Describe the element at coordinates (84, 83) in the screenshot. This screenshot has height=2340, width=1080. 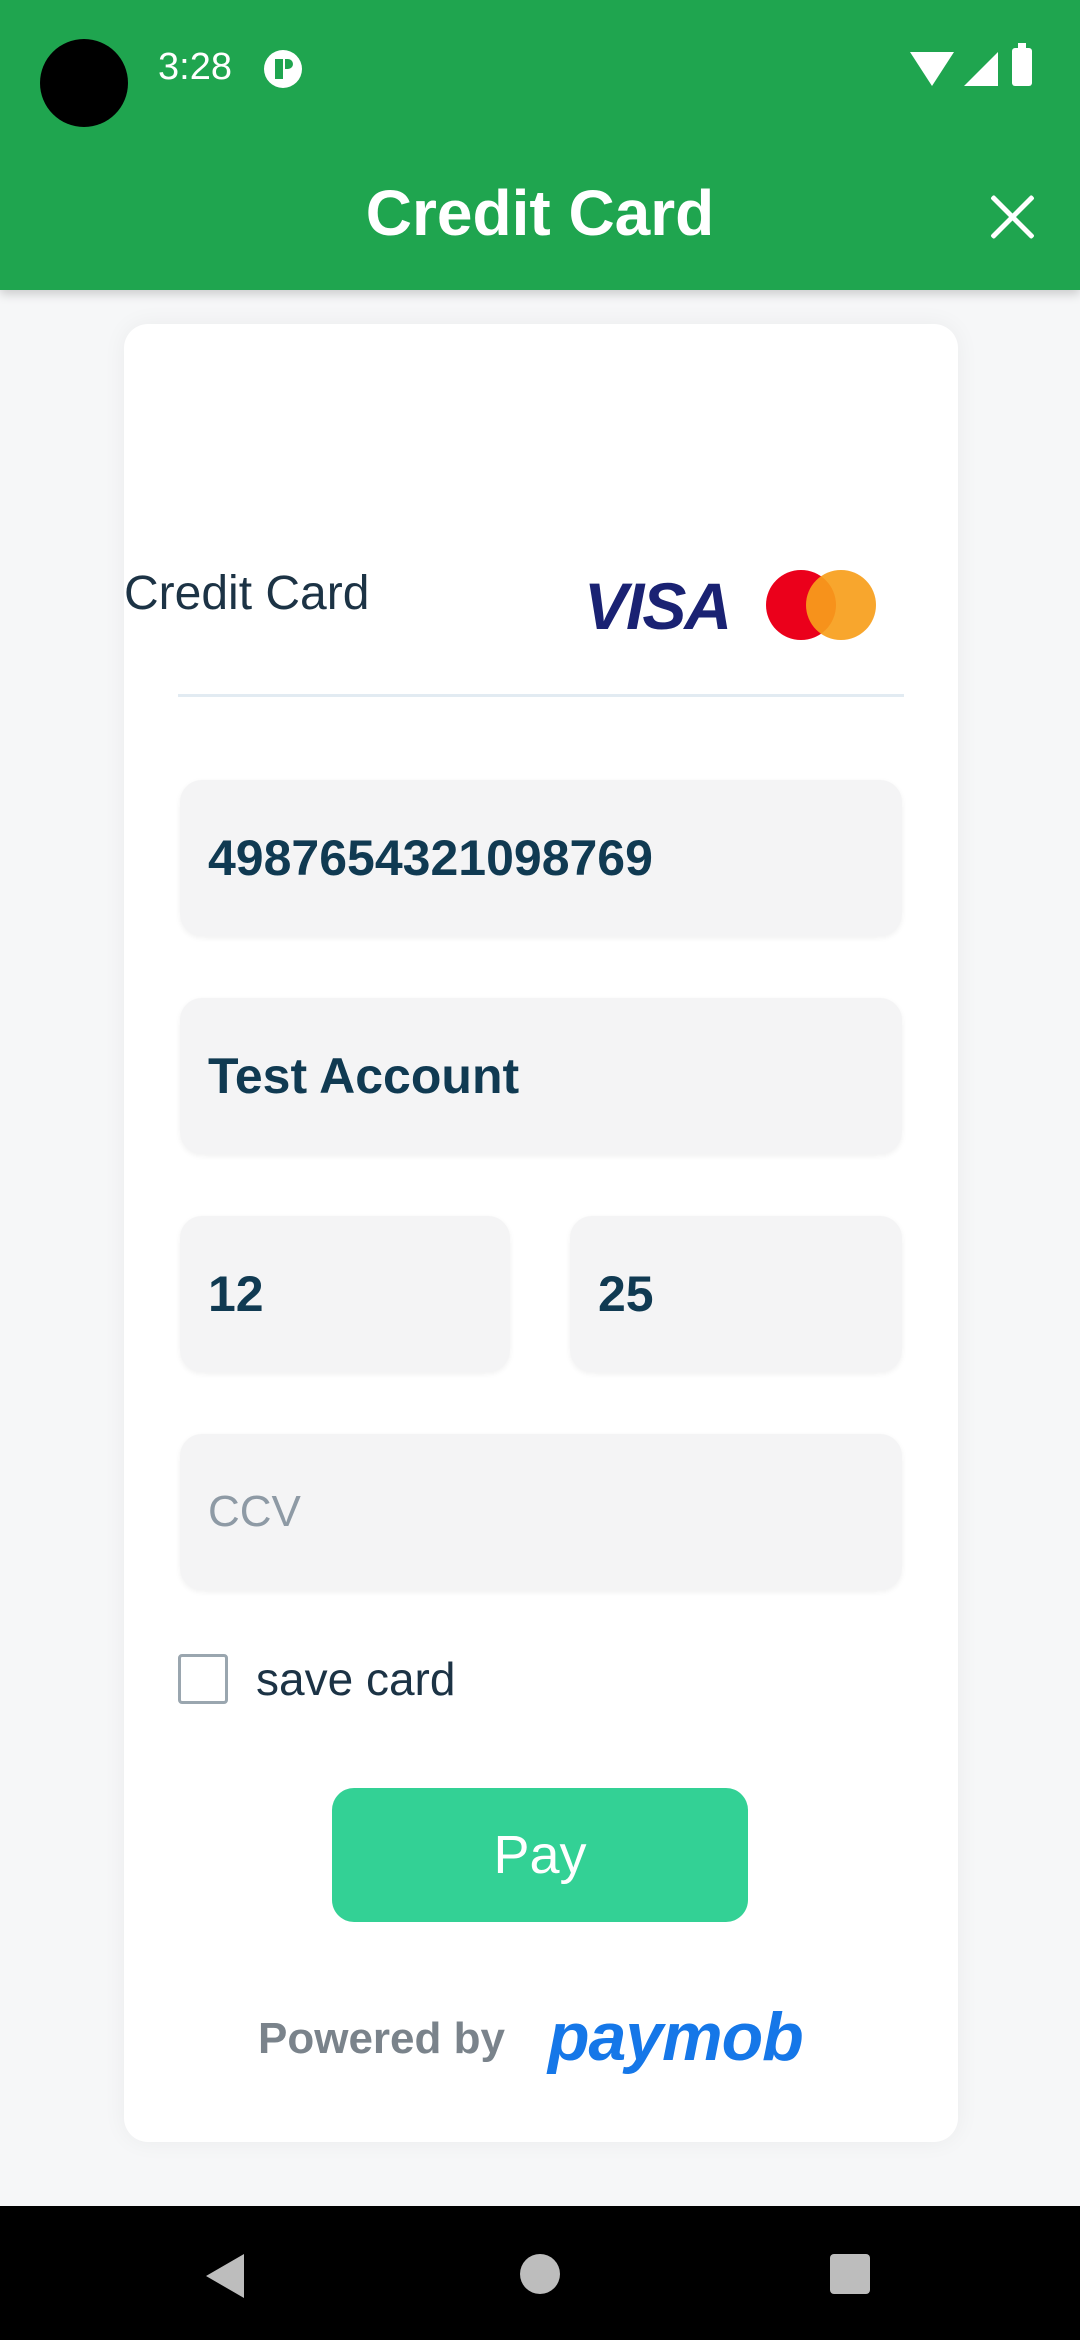
I see `camera-cutout` at that location.